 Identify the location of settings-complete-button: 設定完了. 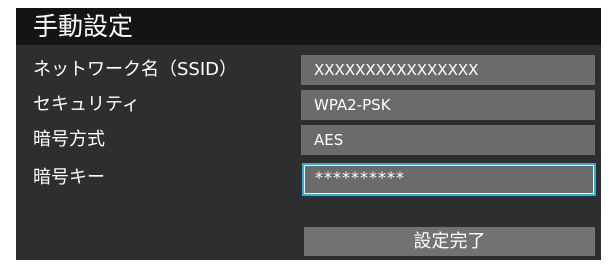
(449, 241).